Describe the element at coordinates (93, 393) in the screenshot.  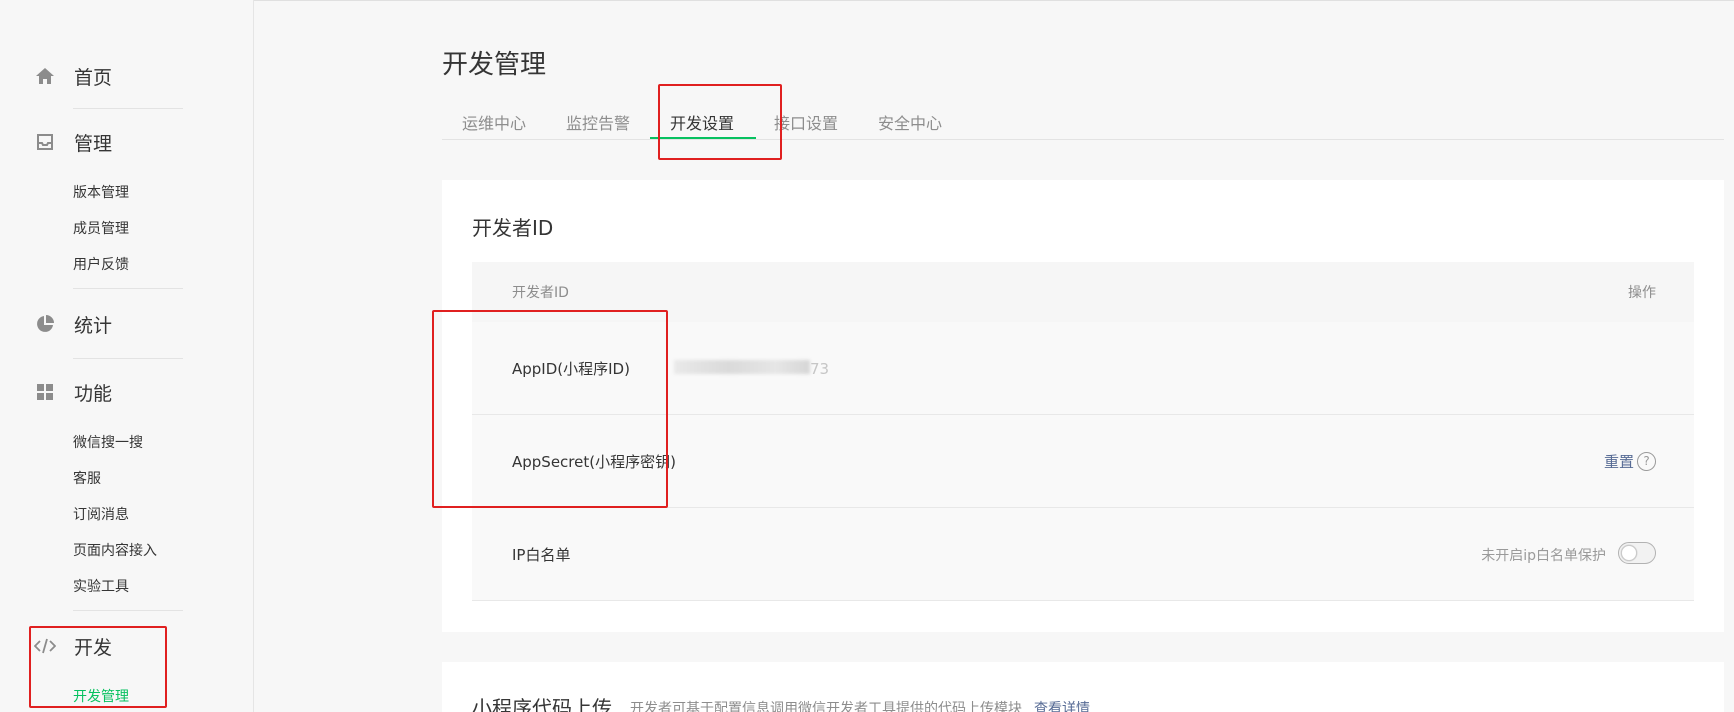
I see `sidebar-item-label: 功能` at that location.